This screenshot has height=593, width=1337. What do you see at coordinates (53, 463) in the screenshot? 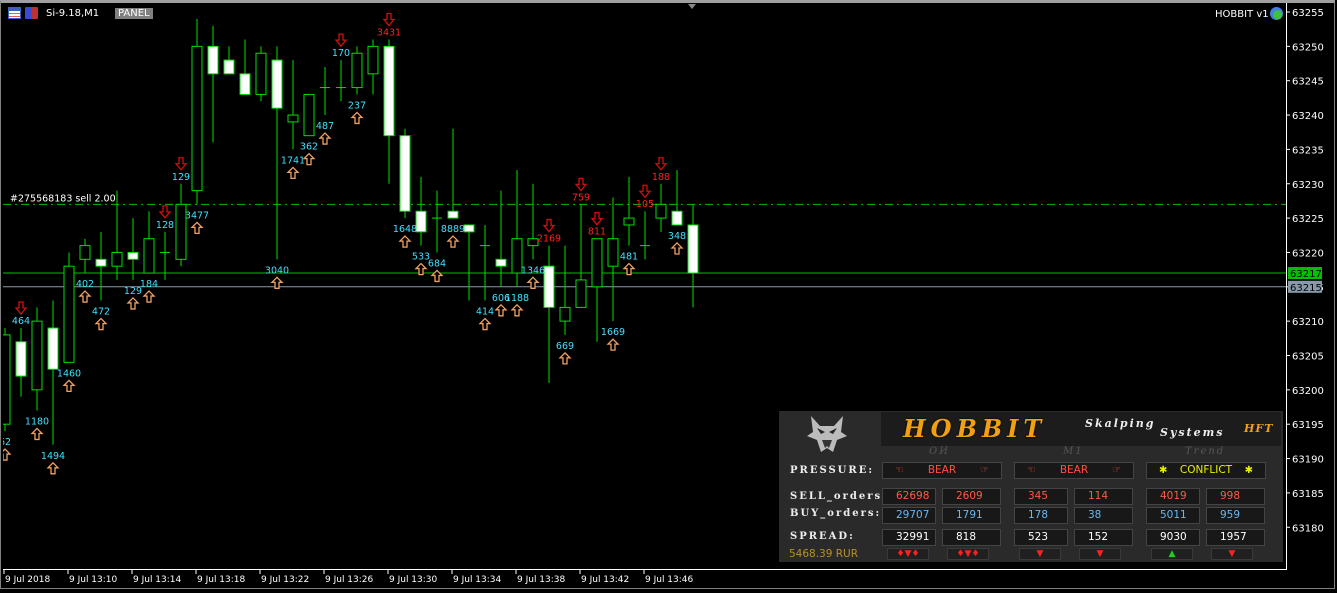
I see `signal-up: 1494` at bounding box center [53, 463].